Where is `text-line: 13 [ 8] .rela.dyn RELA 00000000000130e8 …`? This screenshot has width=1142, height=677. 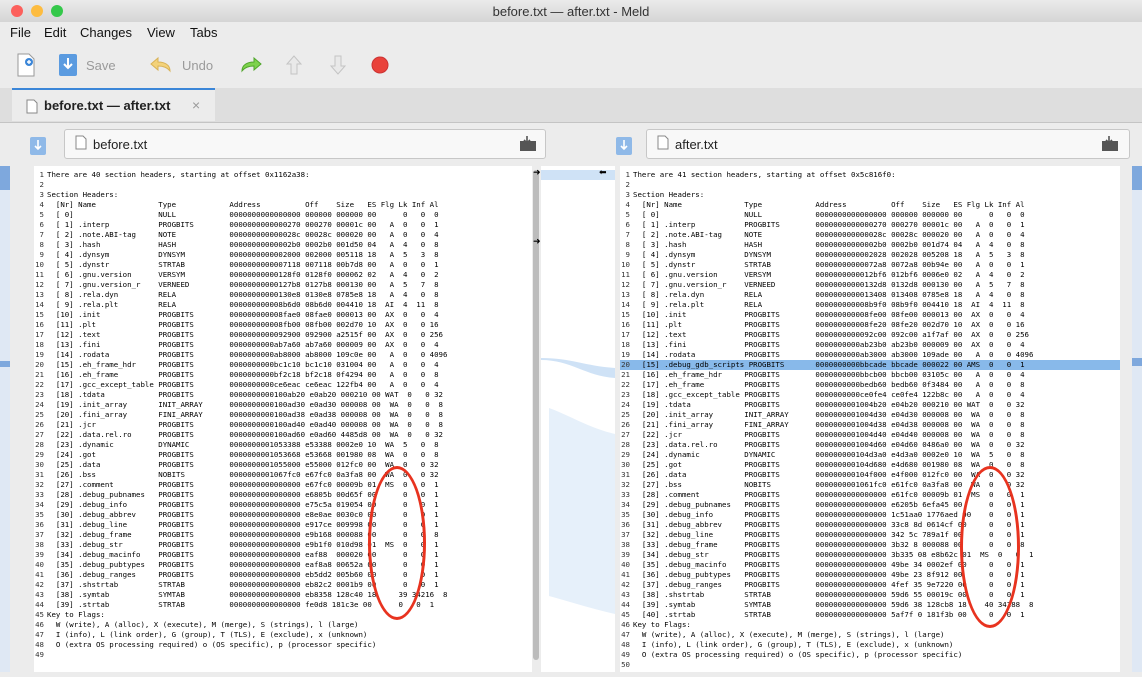
text-line: 13 [ 8] .rela.dyn RELA 00000000000130e8 … is located at coordinates (283, 295).